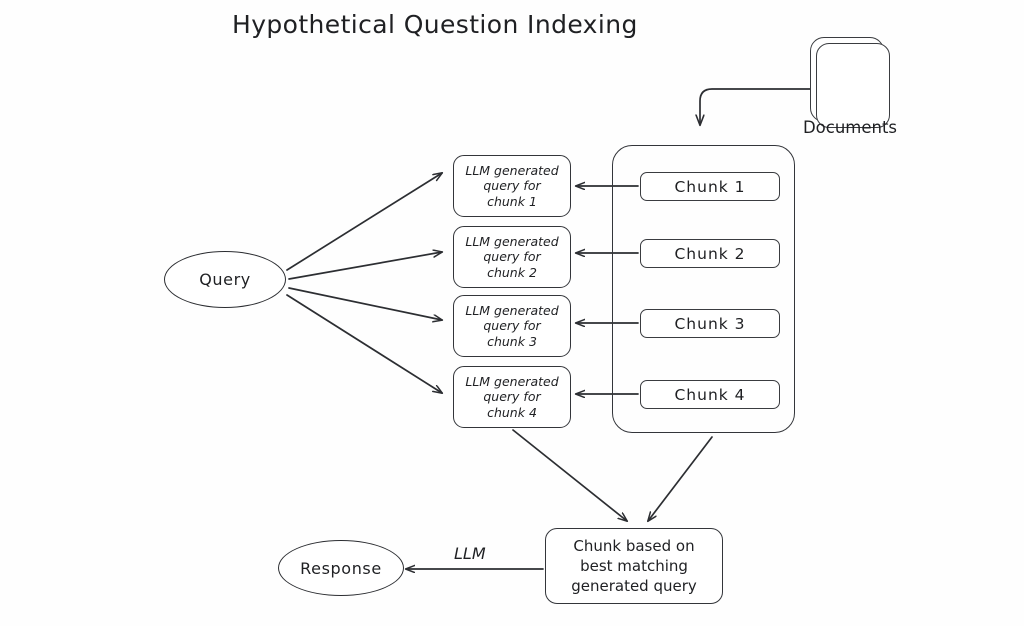  I want to click on response-node: Response, so click(341, 568).